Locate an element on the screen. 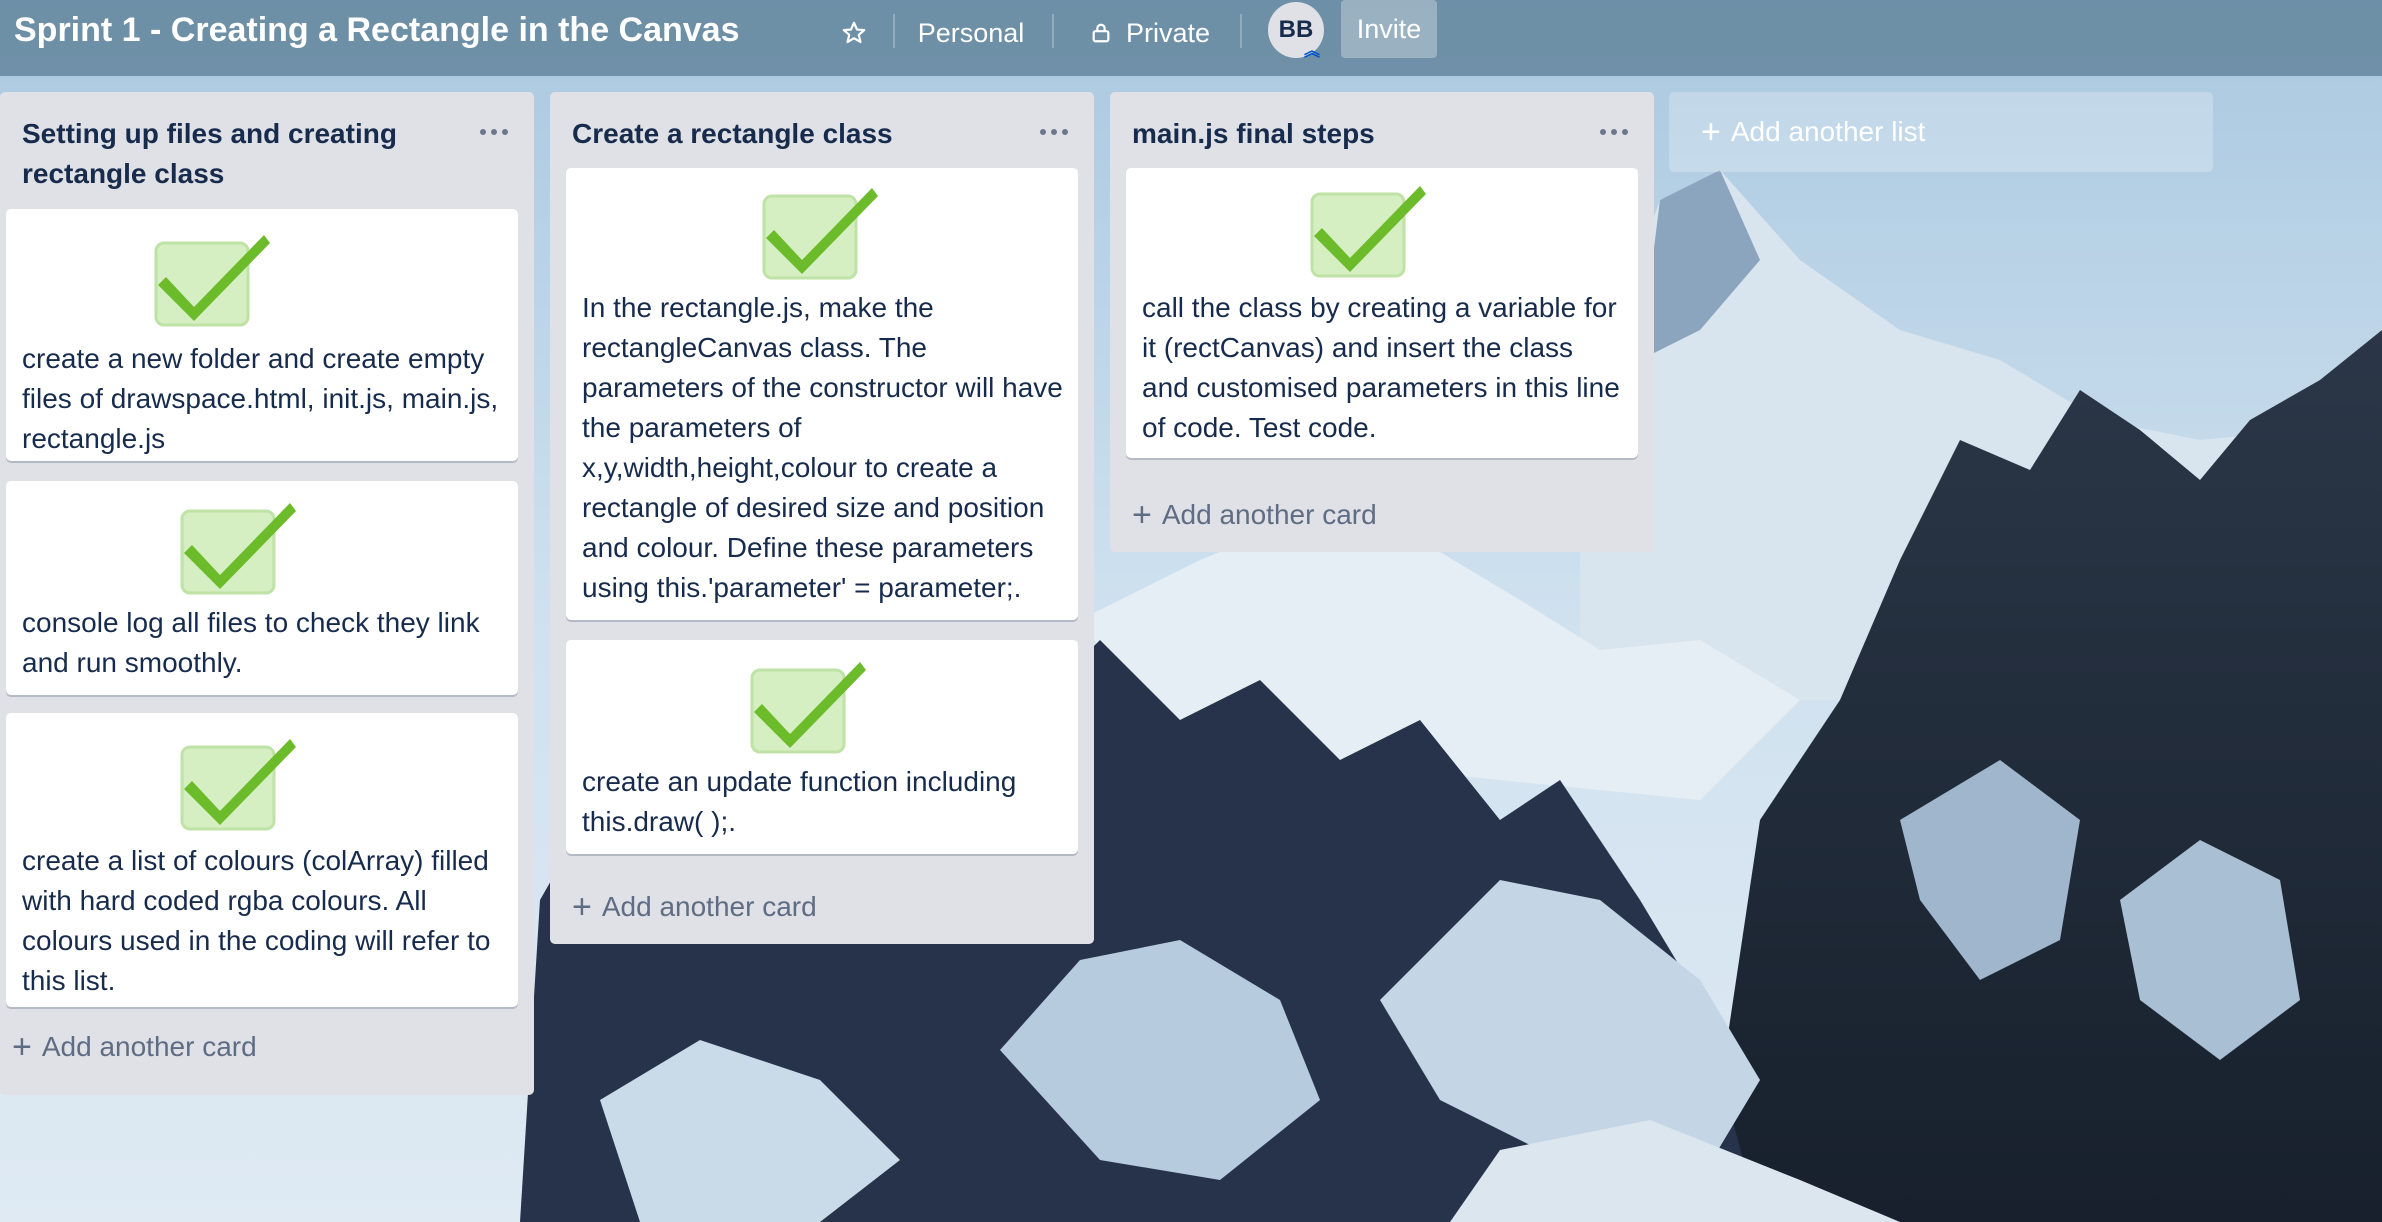  list-title: Create a rectangle class is located at coordinates (792, 134).